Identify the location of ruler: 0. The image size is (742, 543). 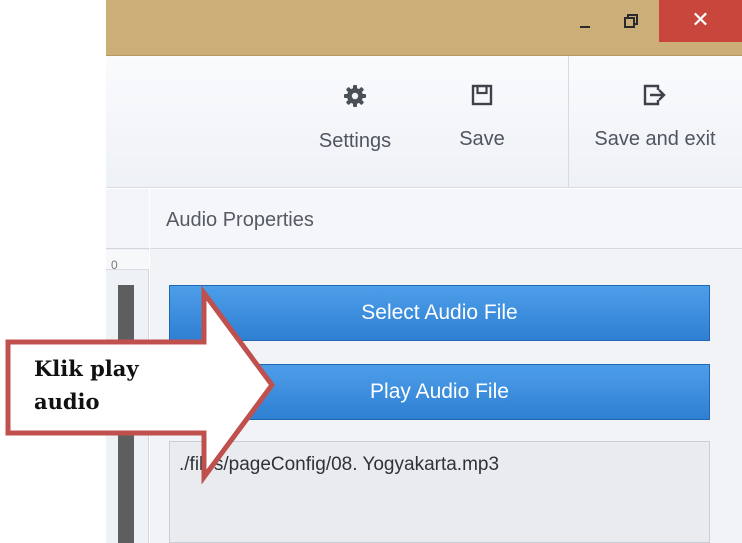
(127, 261).